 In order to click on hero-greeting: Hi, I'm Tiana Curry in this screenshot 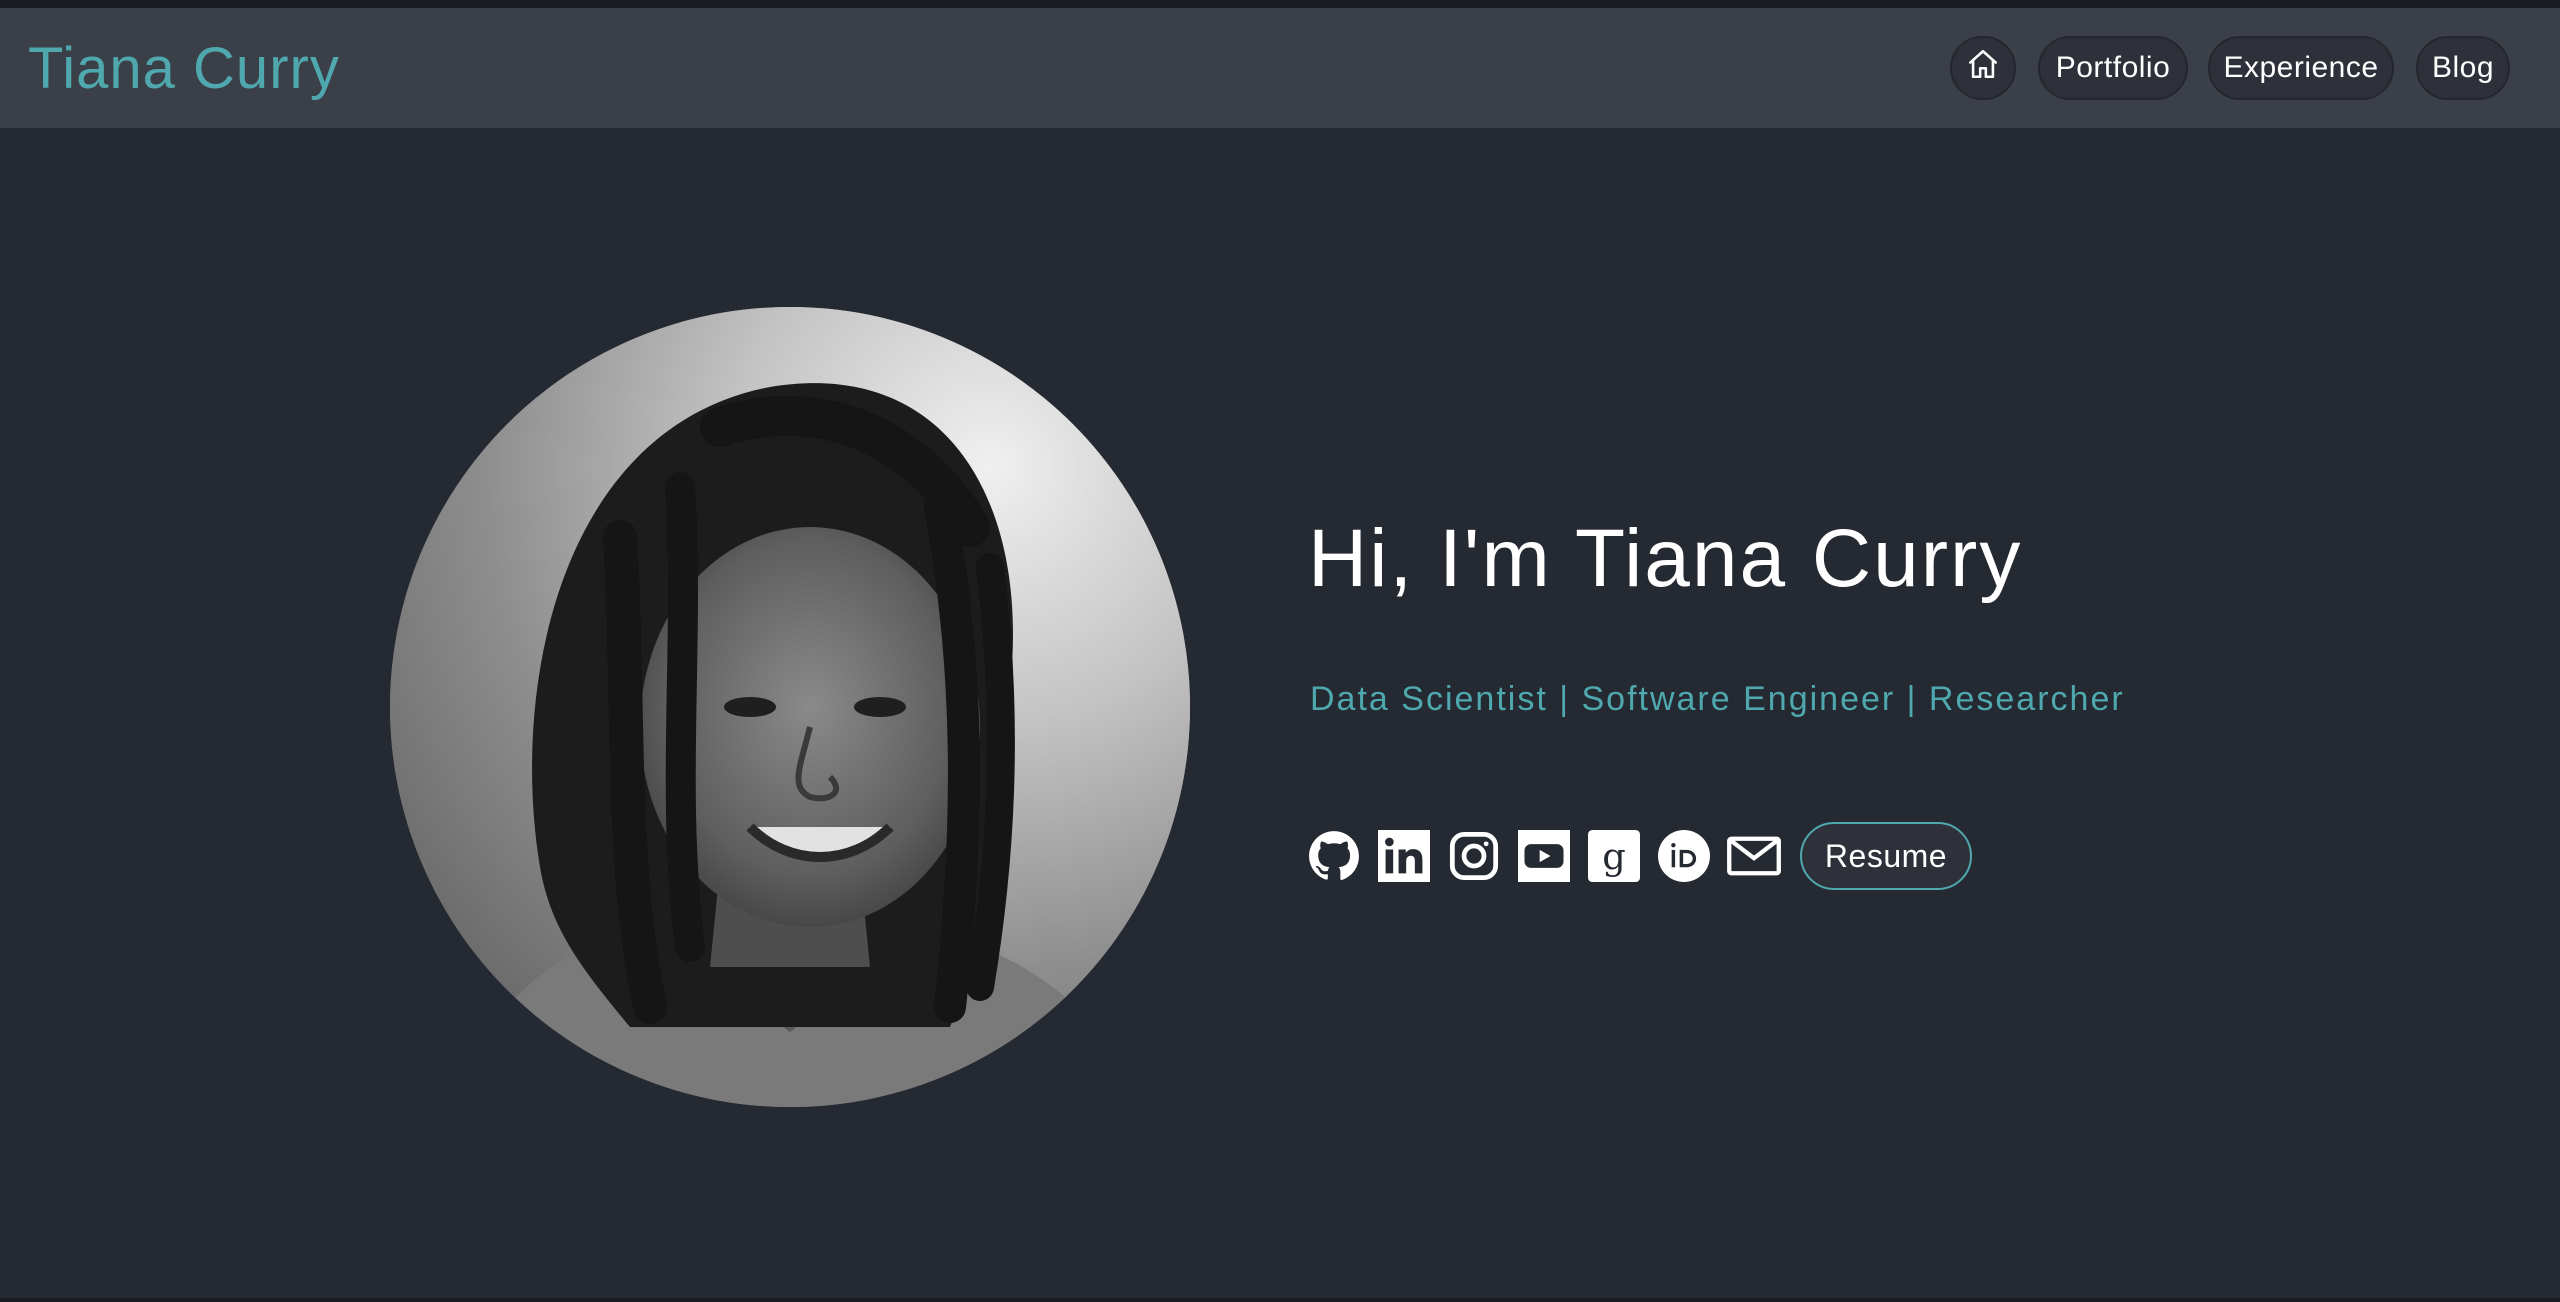, I will do `click(1665, 558)`.